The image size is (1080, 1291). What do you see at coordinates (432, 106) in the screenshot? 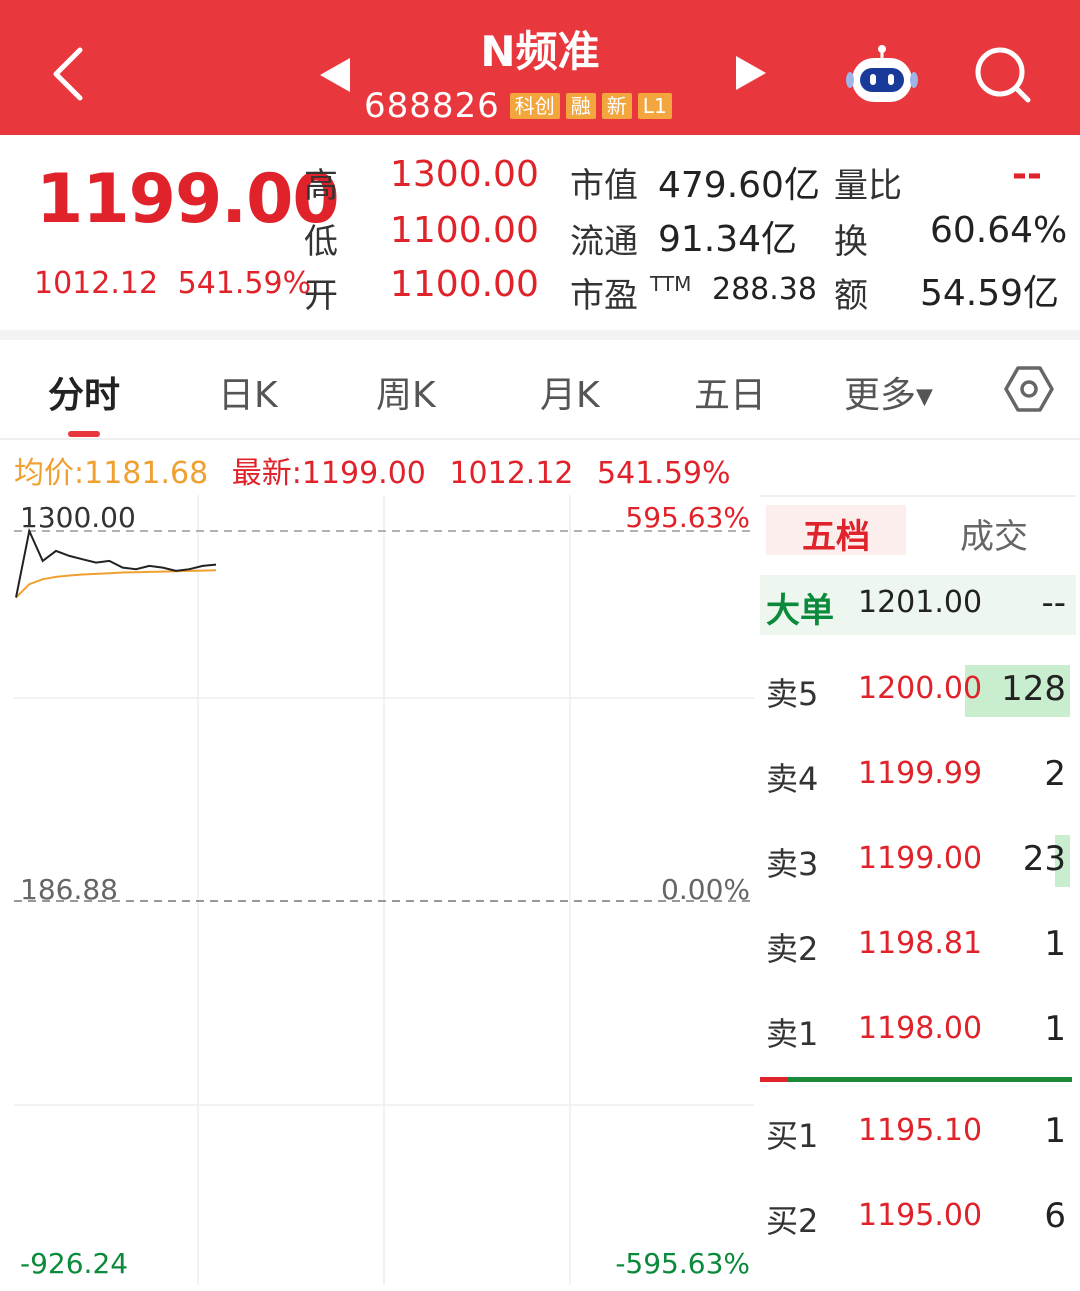
I see `stock-code: 688826` at bounding box center [432, 106].